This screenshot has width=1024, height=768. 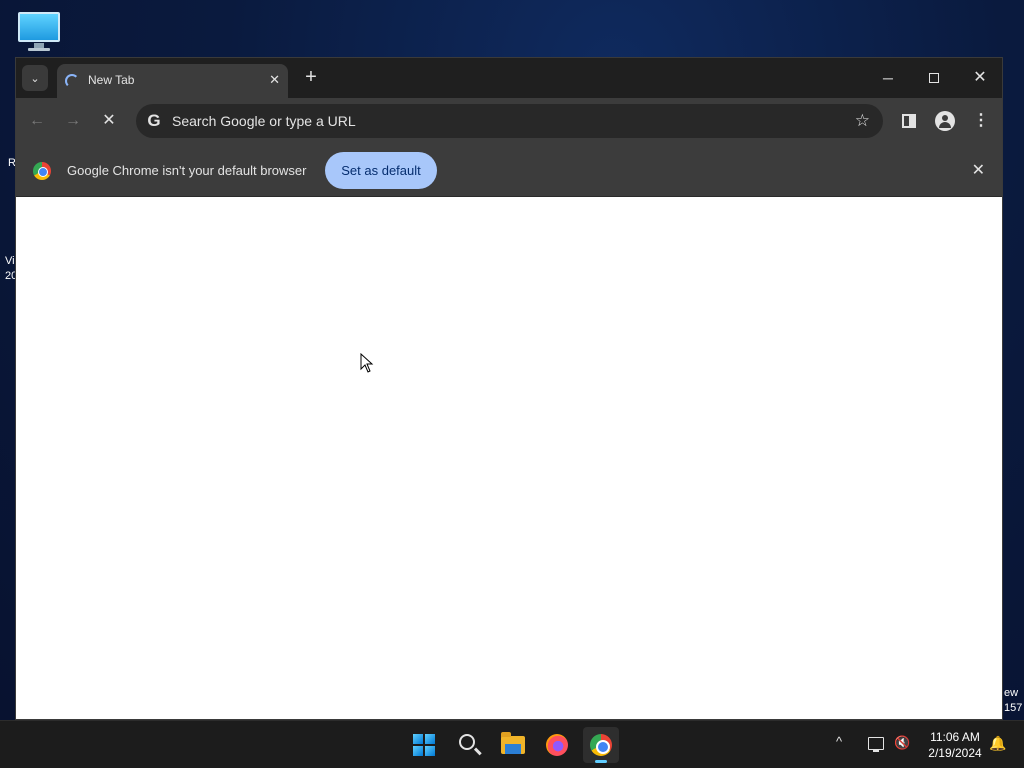 I want to click on tab-title: New Tab, so click(x=111, y=80).